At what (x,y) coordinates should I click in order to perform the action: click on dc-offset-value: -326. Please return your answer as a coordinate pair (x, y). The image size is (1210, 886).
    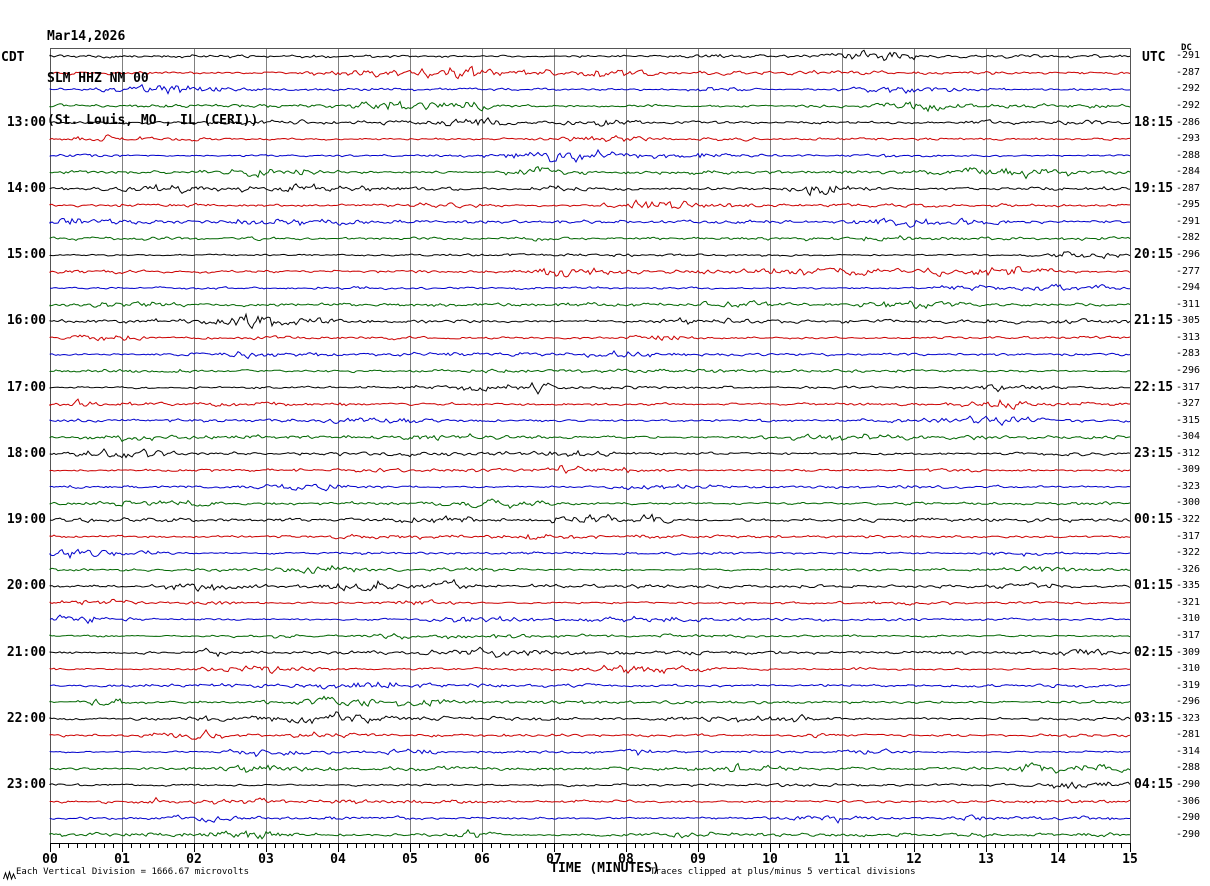
    Looking at the image, I should click on (1188, 569).